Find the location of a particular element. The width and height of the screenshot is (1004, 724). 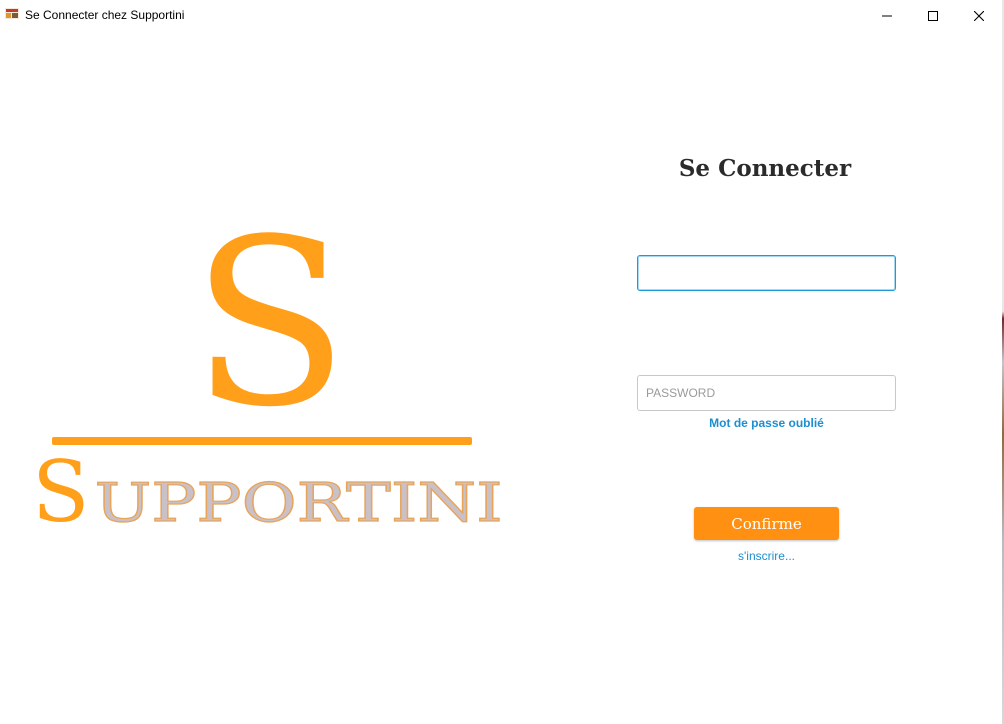

forgot-password-link: Mot de passe oublié is located at coordinates (766, 423).